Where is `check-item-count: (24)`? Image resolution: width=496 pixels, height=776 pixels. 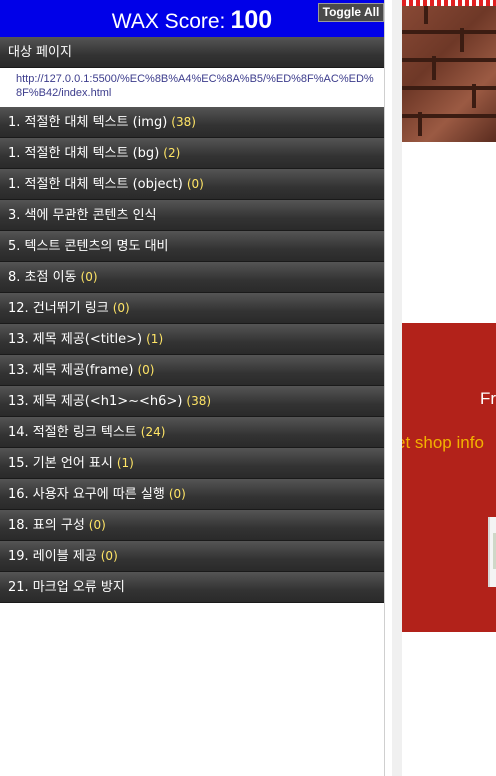
check-item-count: (24) is located at coordinates (153, 432).